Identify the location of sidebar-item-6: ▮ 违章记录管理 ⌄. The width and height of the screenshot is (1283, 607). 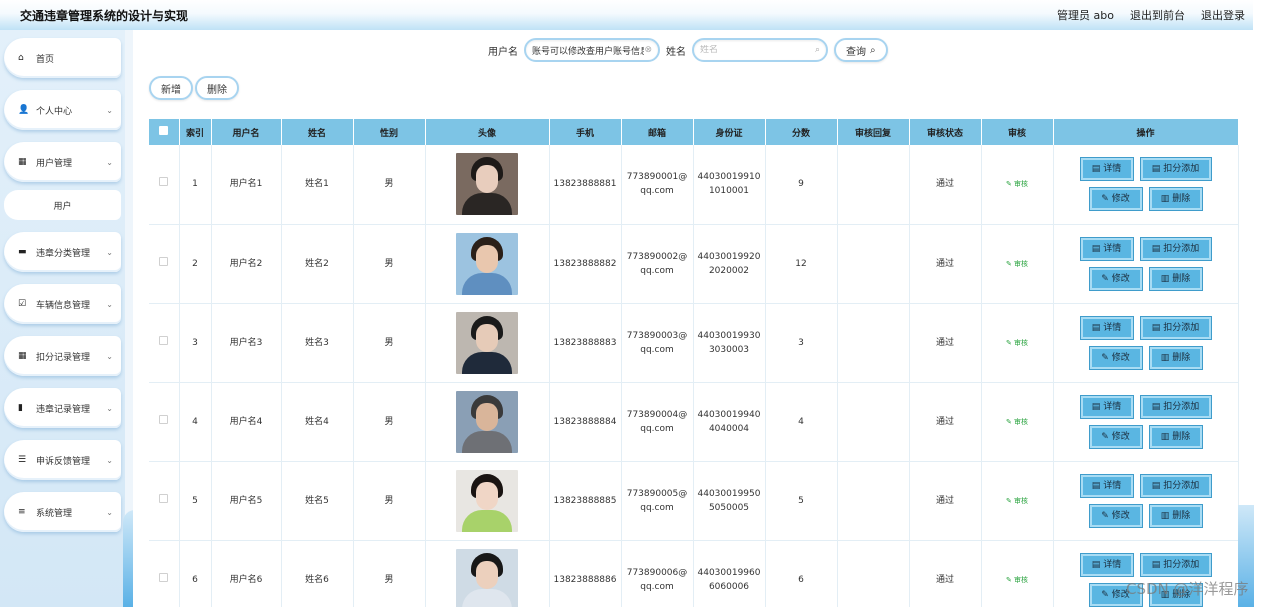
(62, 408).